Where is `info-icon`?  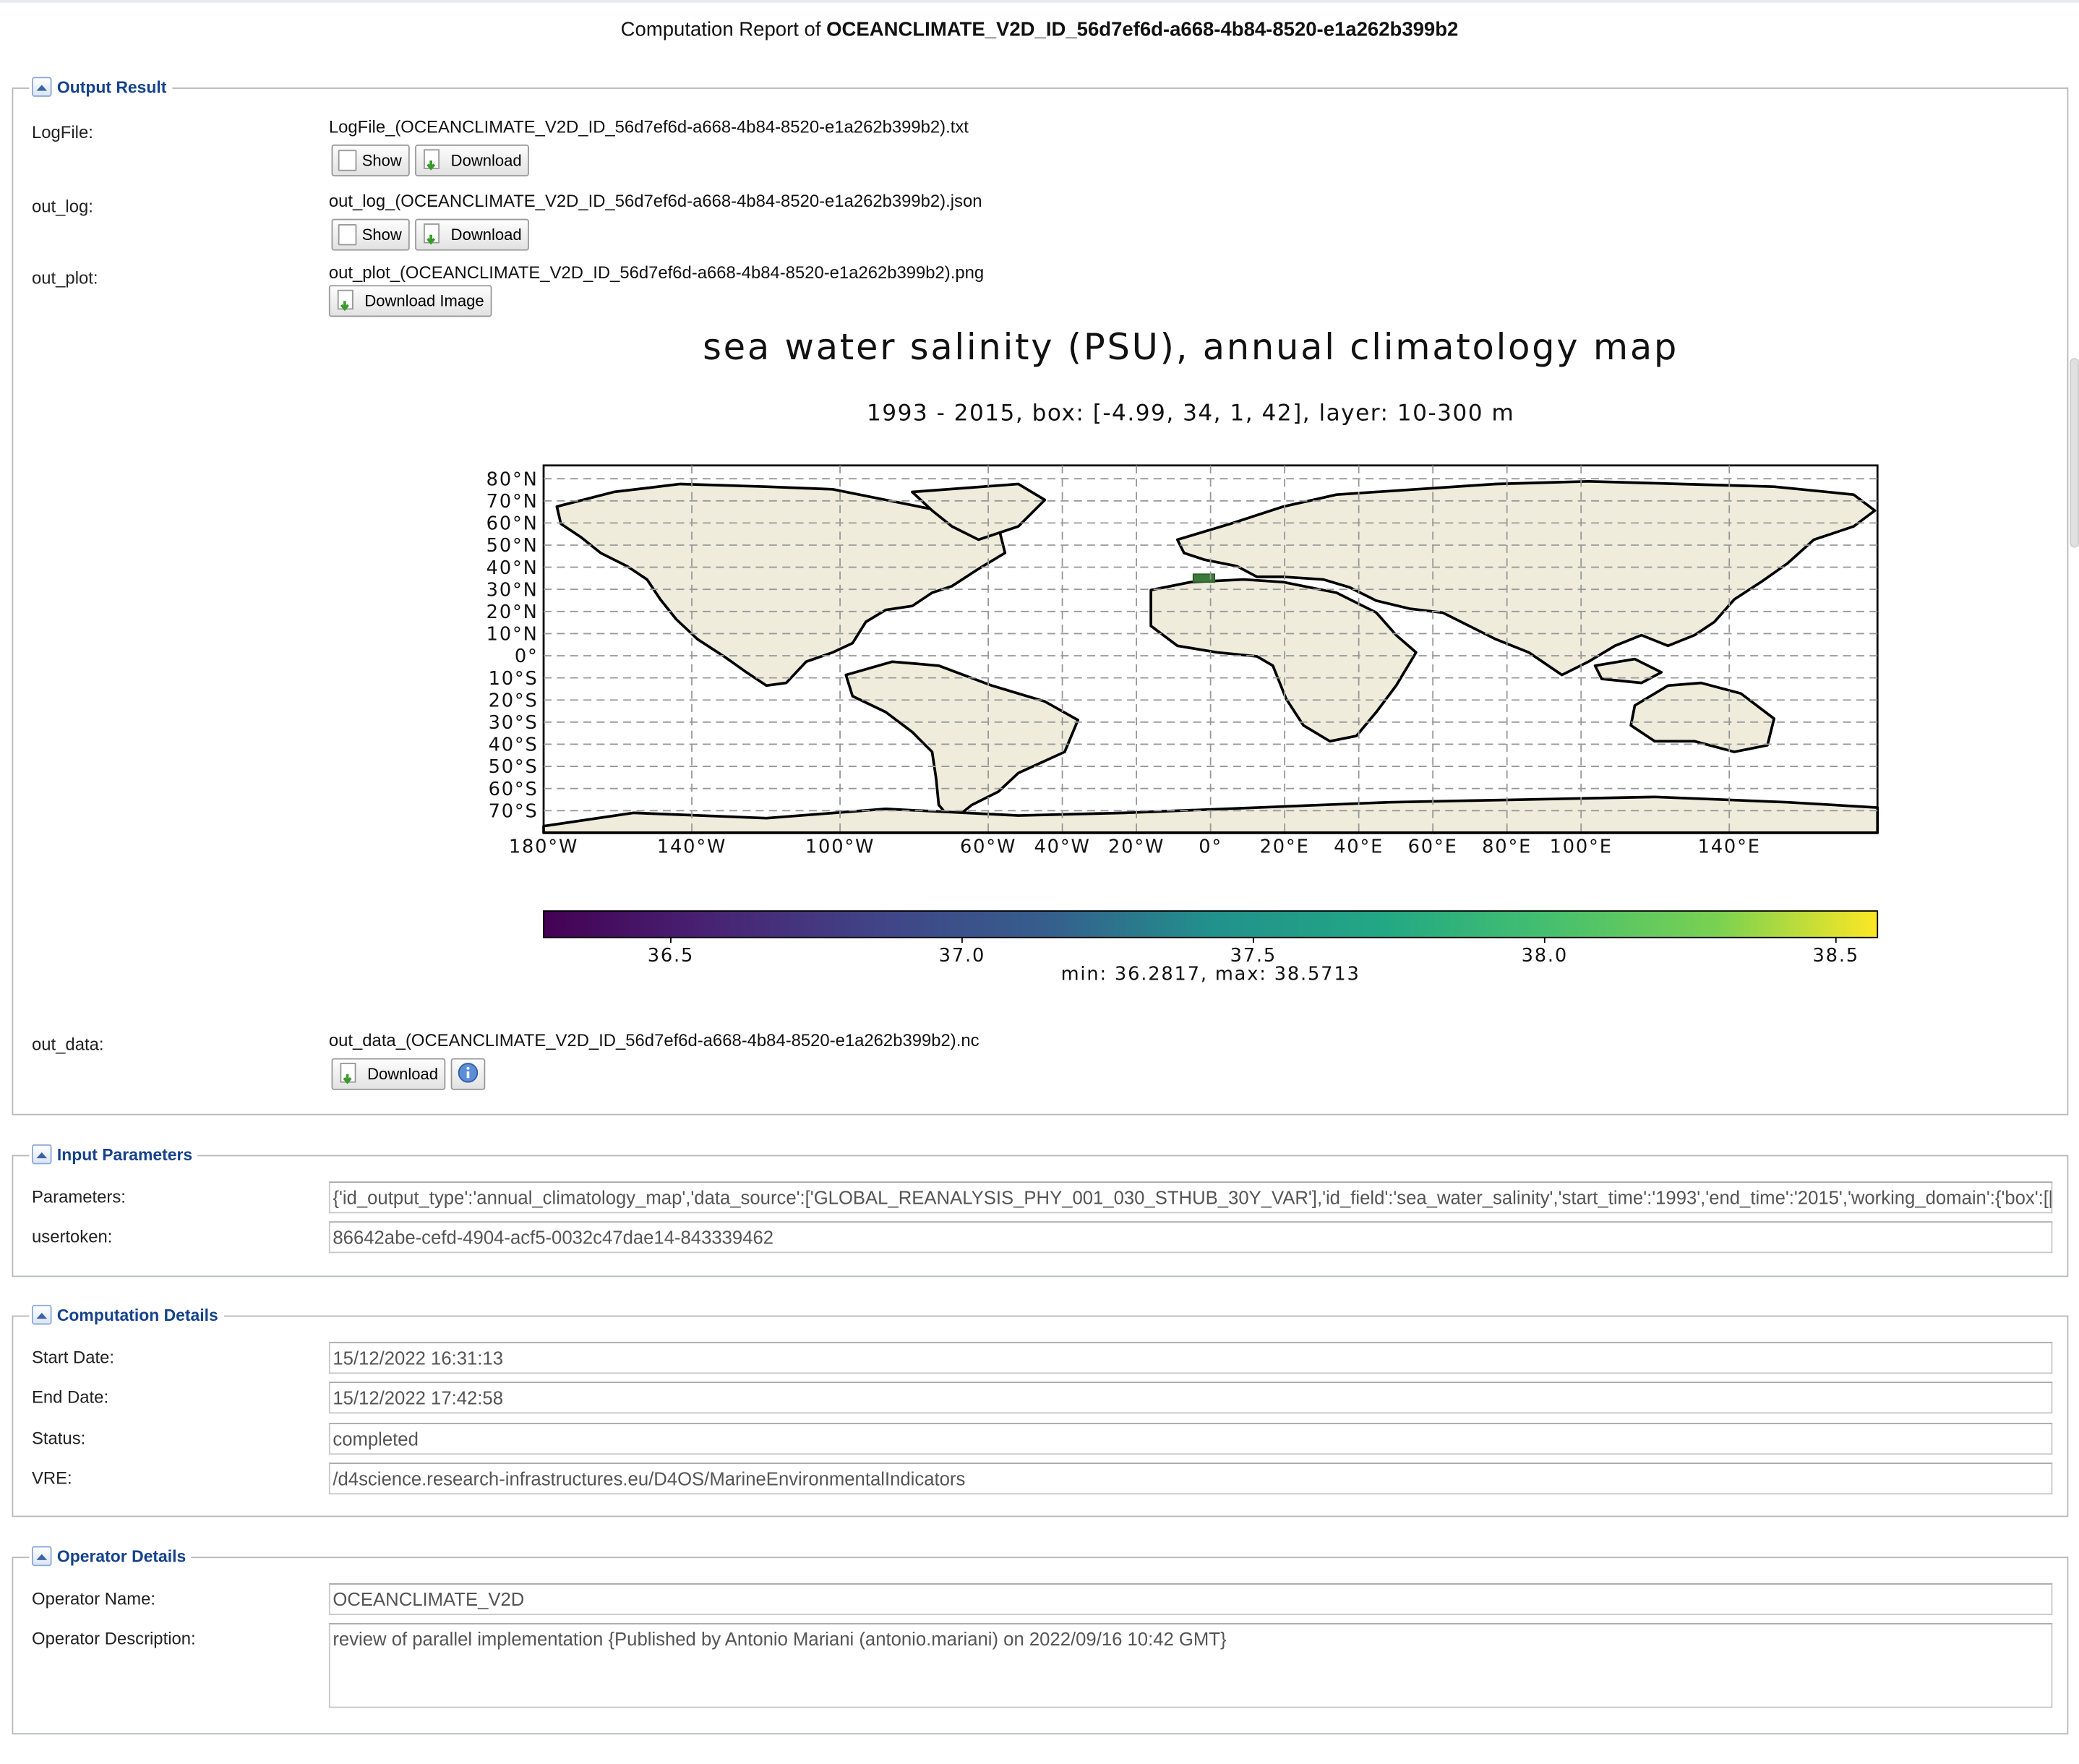
info-icon is located at coordinates (468, 1074).